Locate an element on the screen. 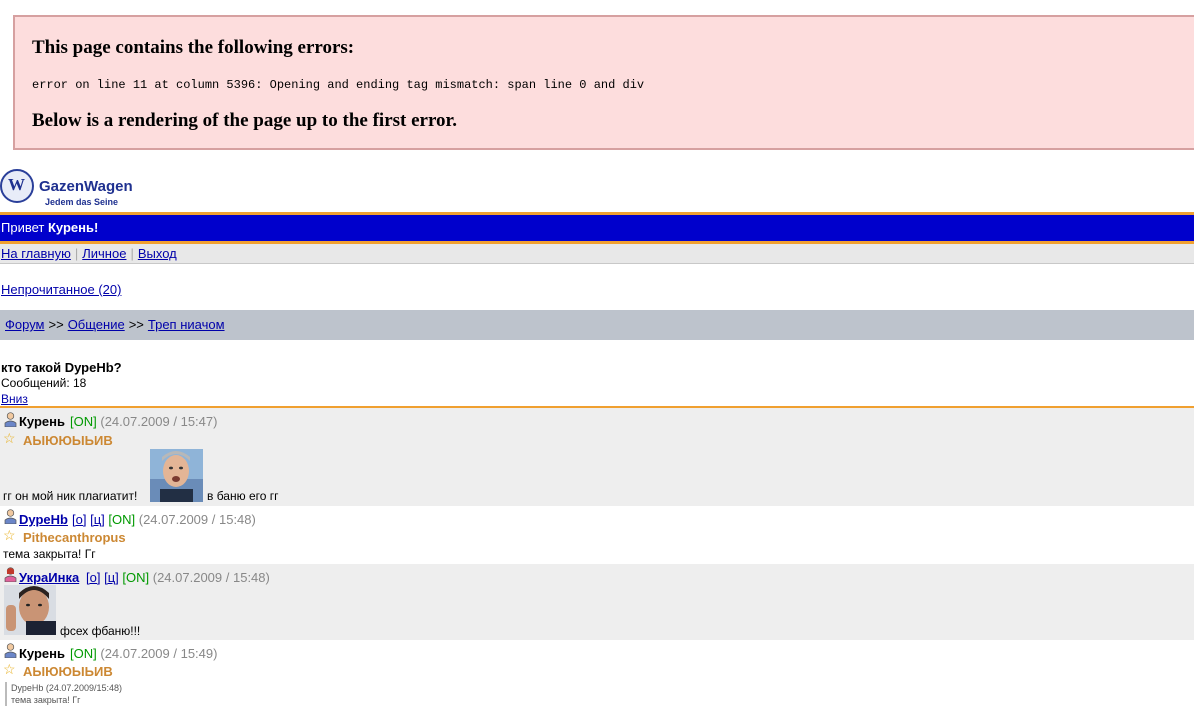  nav-personal-link: Личное is located at coordinates (104, 253).